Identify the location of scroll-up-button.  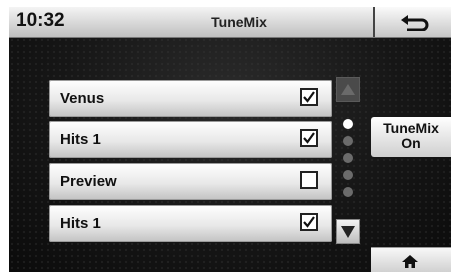
(348, 89).